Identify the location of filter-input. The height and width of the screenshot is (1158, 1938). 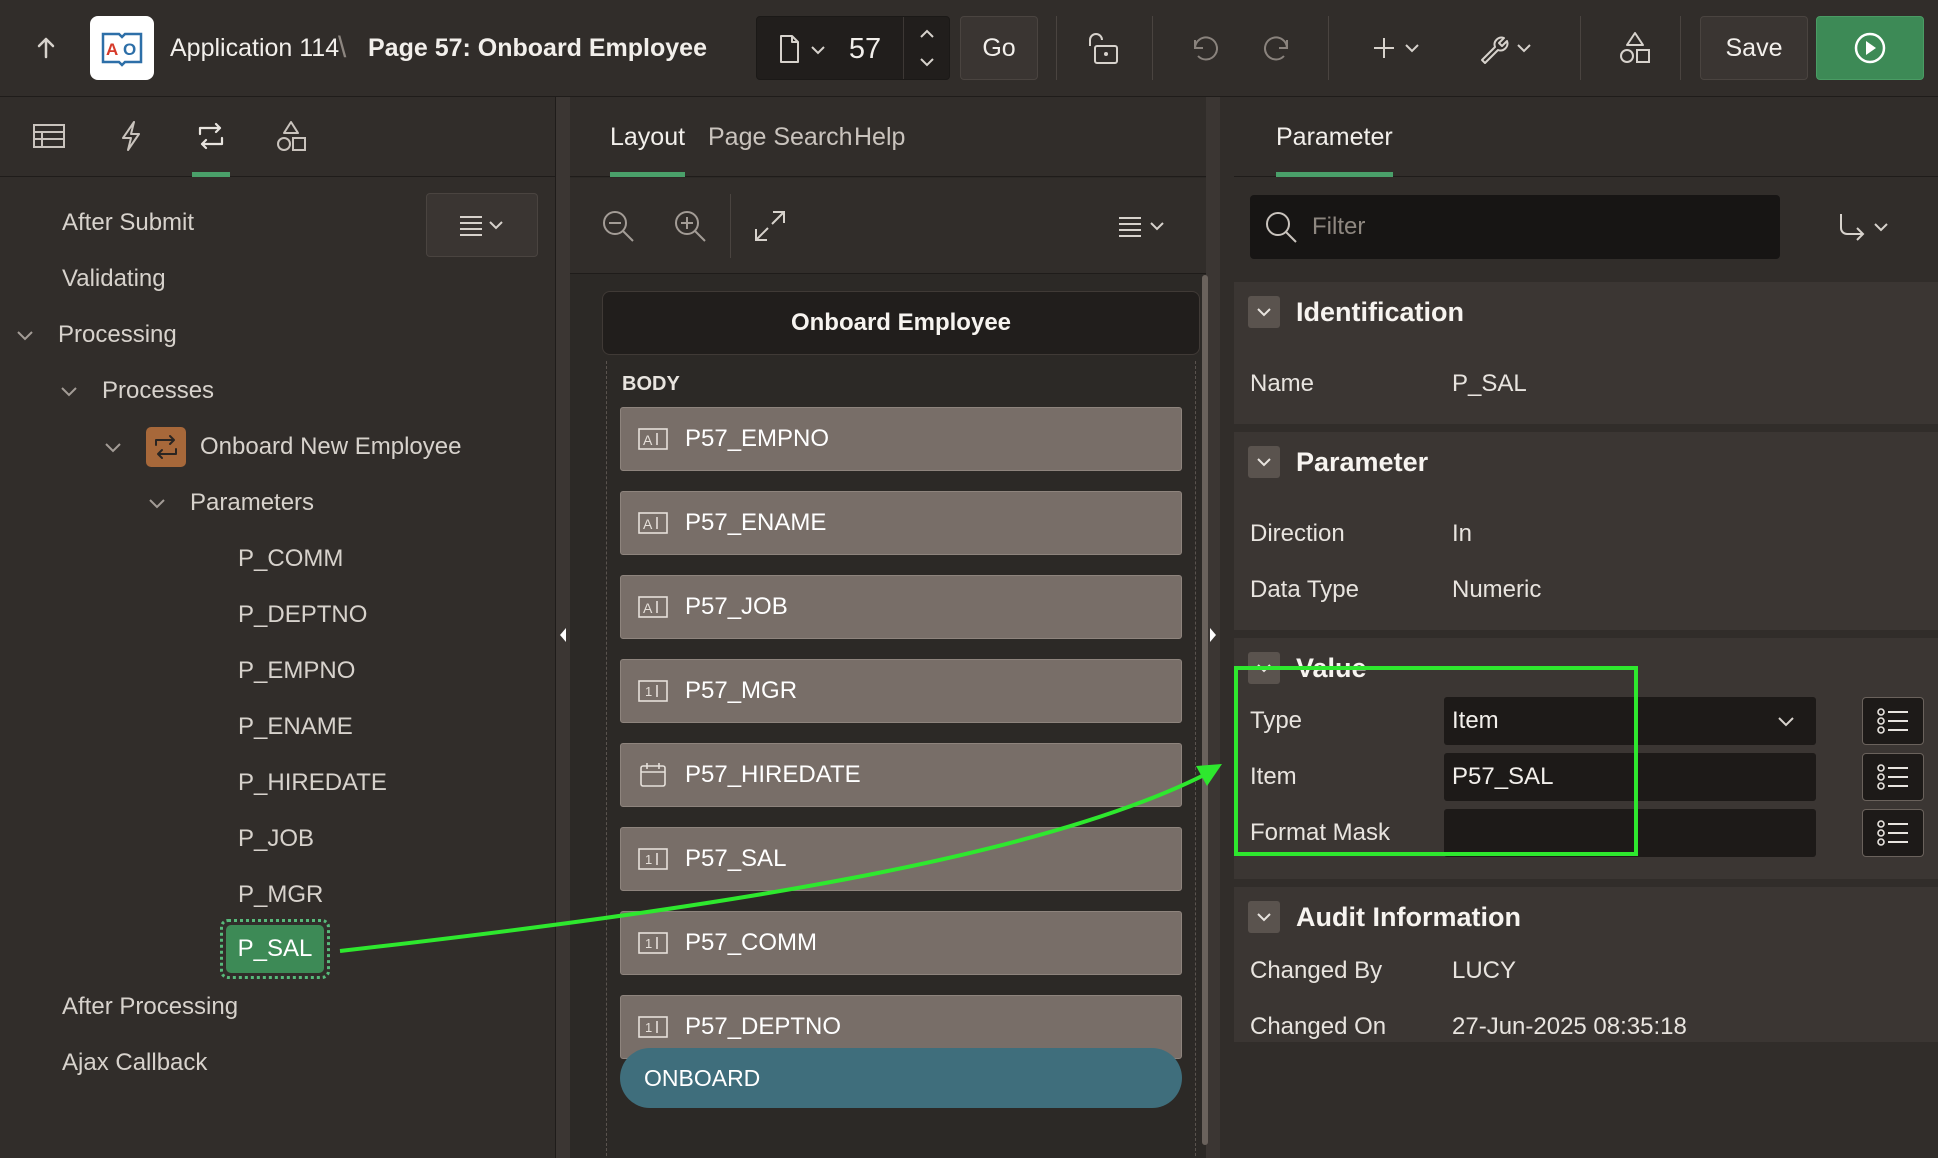
(1532, 227).